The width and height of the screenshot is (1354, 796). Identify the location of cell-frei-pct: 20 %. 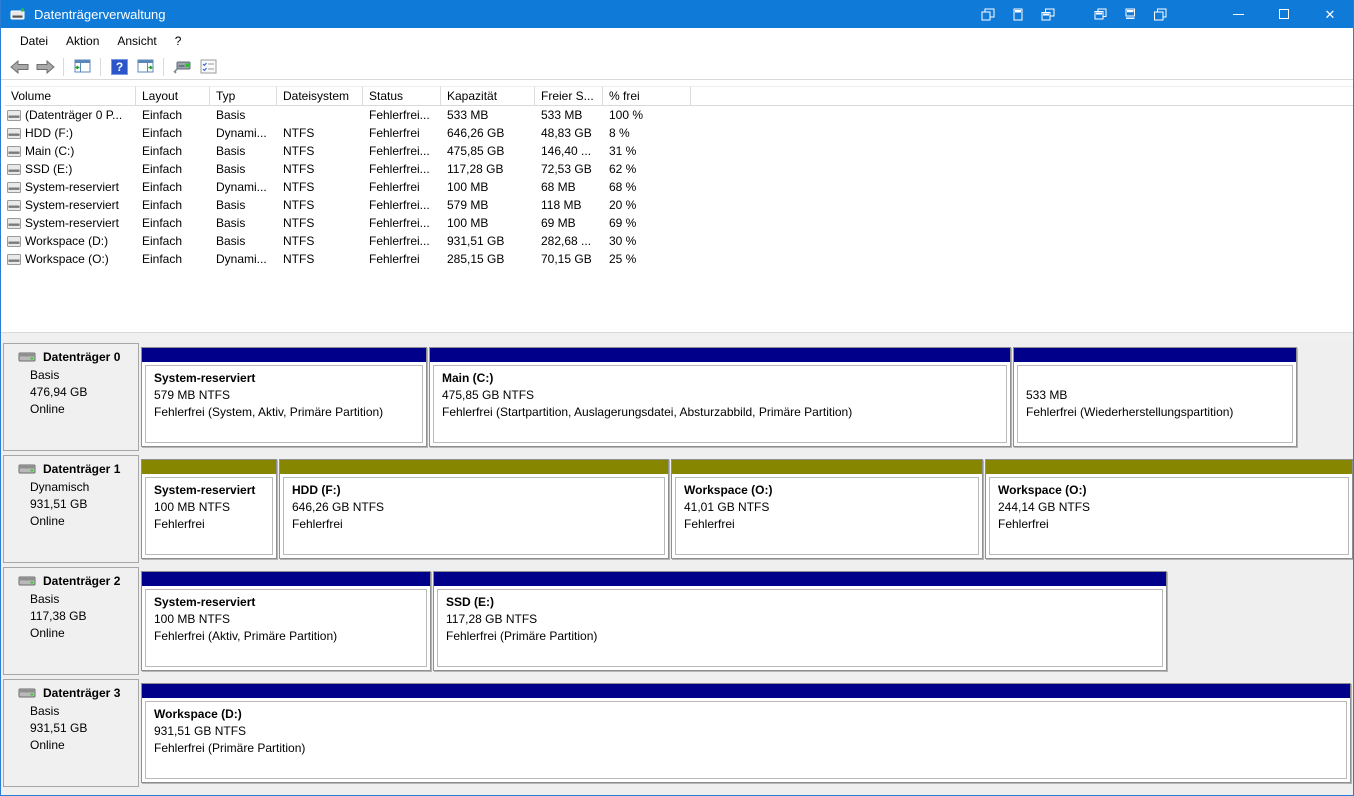
(623, 205).